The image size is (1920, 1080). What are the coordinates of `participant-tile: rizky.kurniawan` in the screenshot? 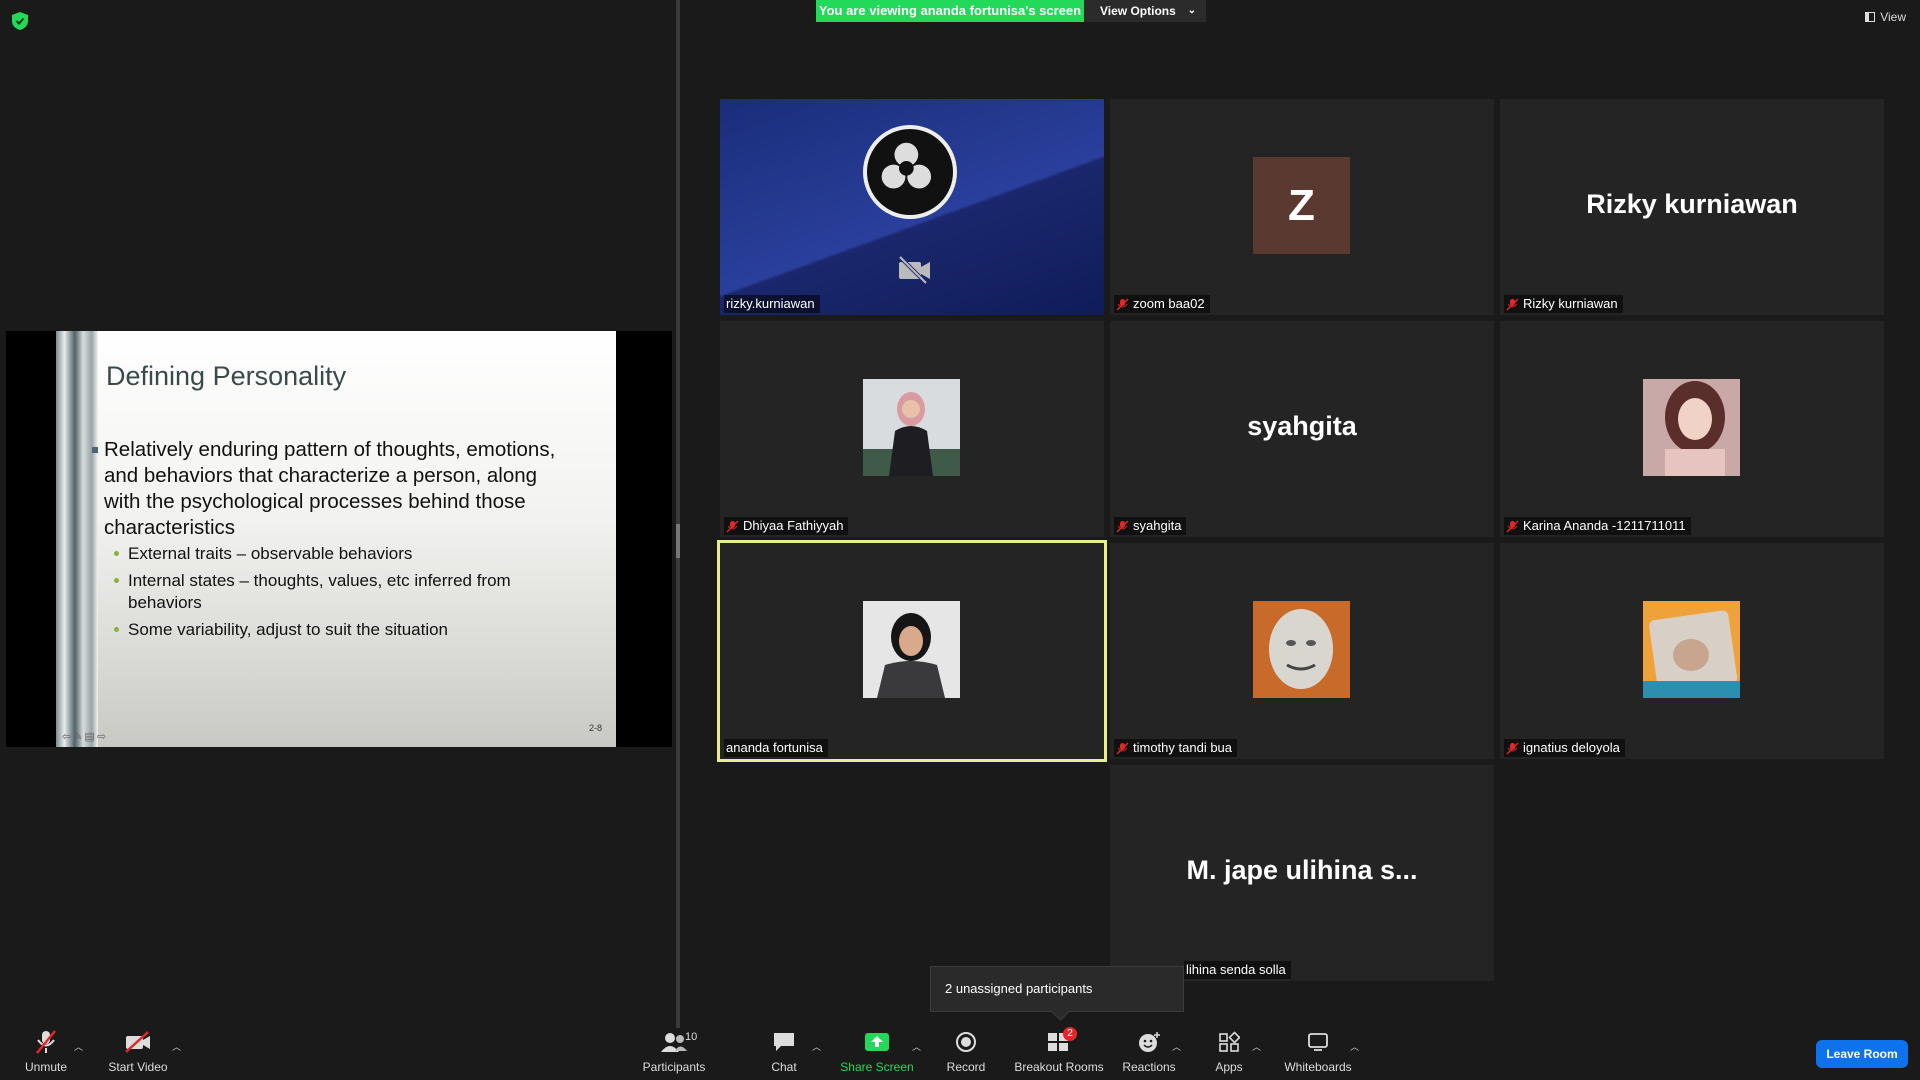 It's located at (912, 207).